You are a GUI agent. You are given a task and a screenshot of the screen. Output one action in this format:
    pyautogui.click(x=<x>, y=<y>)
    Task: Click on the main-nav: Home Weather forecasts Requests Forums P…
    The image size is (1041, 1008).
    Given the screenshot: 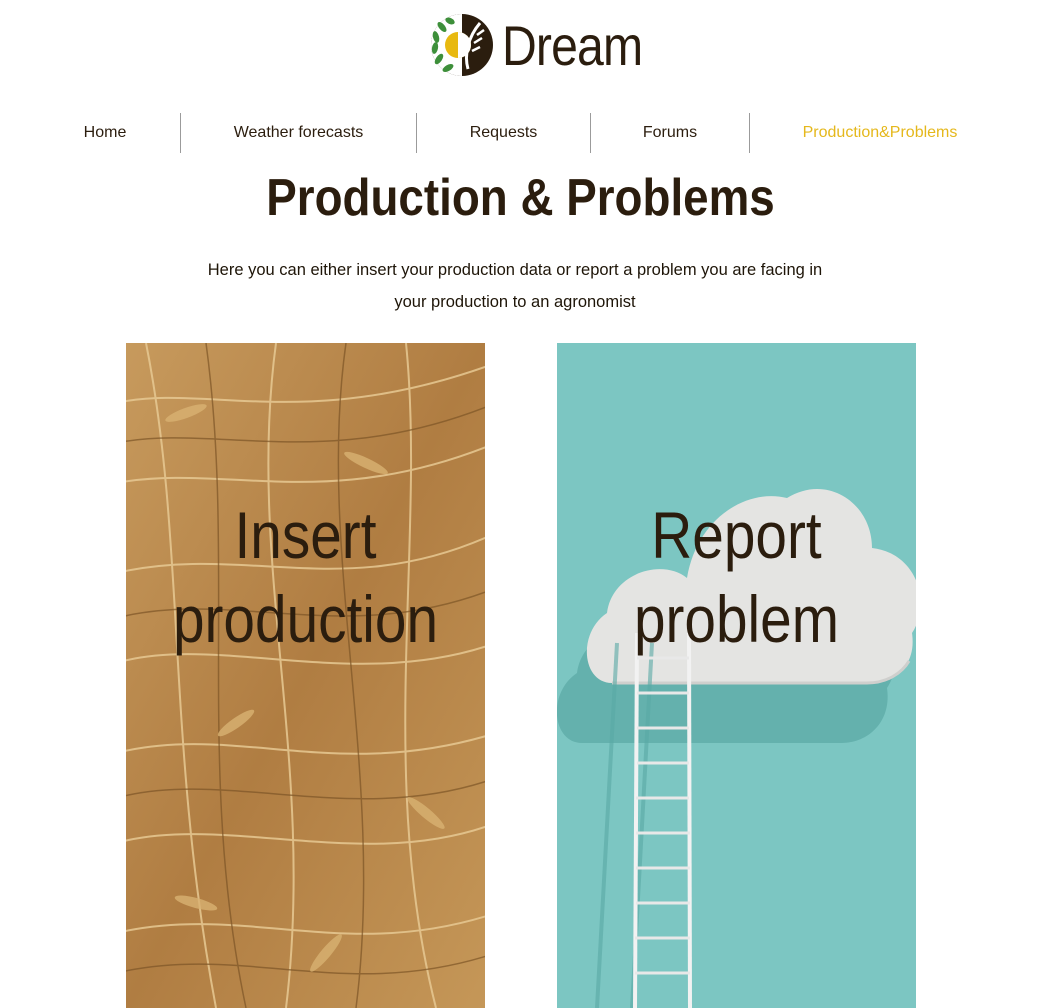 What is the action you would take?
    pyautogui.click(x=520, y=133)
    